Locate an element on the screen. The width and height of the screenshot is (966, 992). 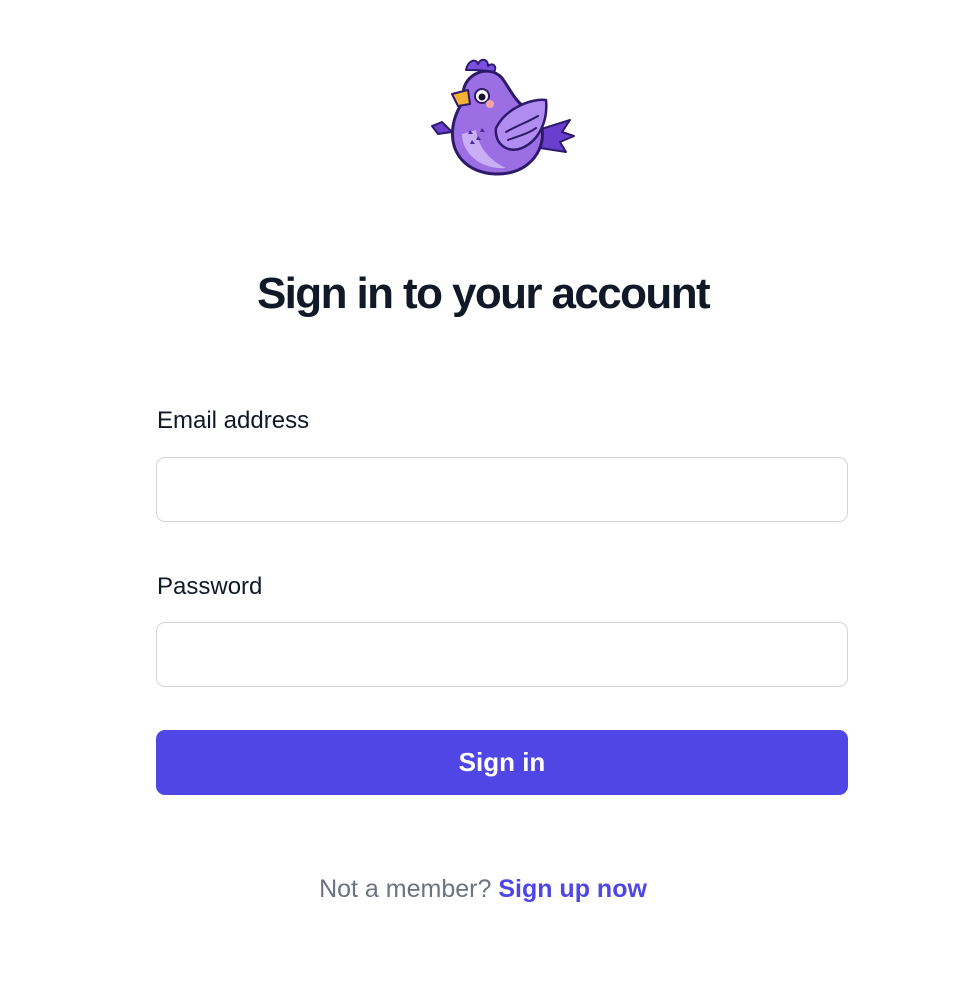
email-label: Email address is located at coordinates (233, 420).